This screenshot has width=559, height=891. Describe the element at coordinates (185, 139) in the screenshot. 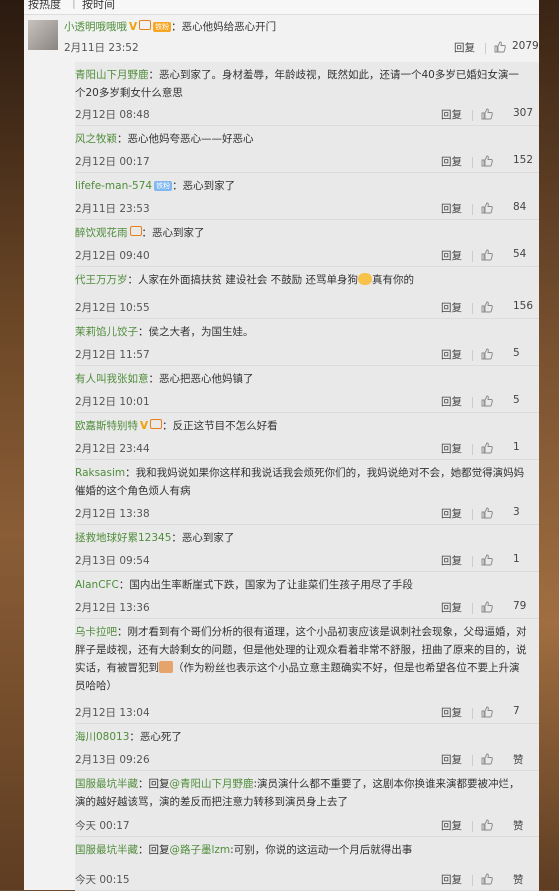

I see `comment-body: ：恶心他妈夸恶心——好恶心` at that location.